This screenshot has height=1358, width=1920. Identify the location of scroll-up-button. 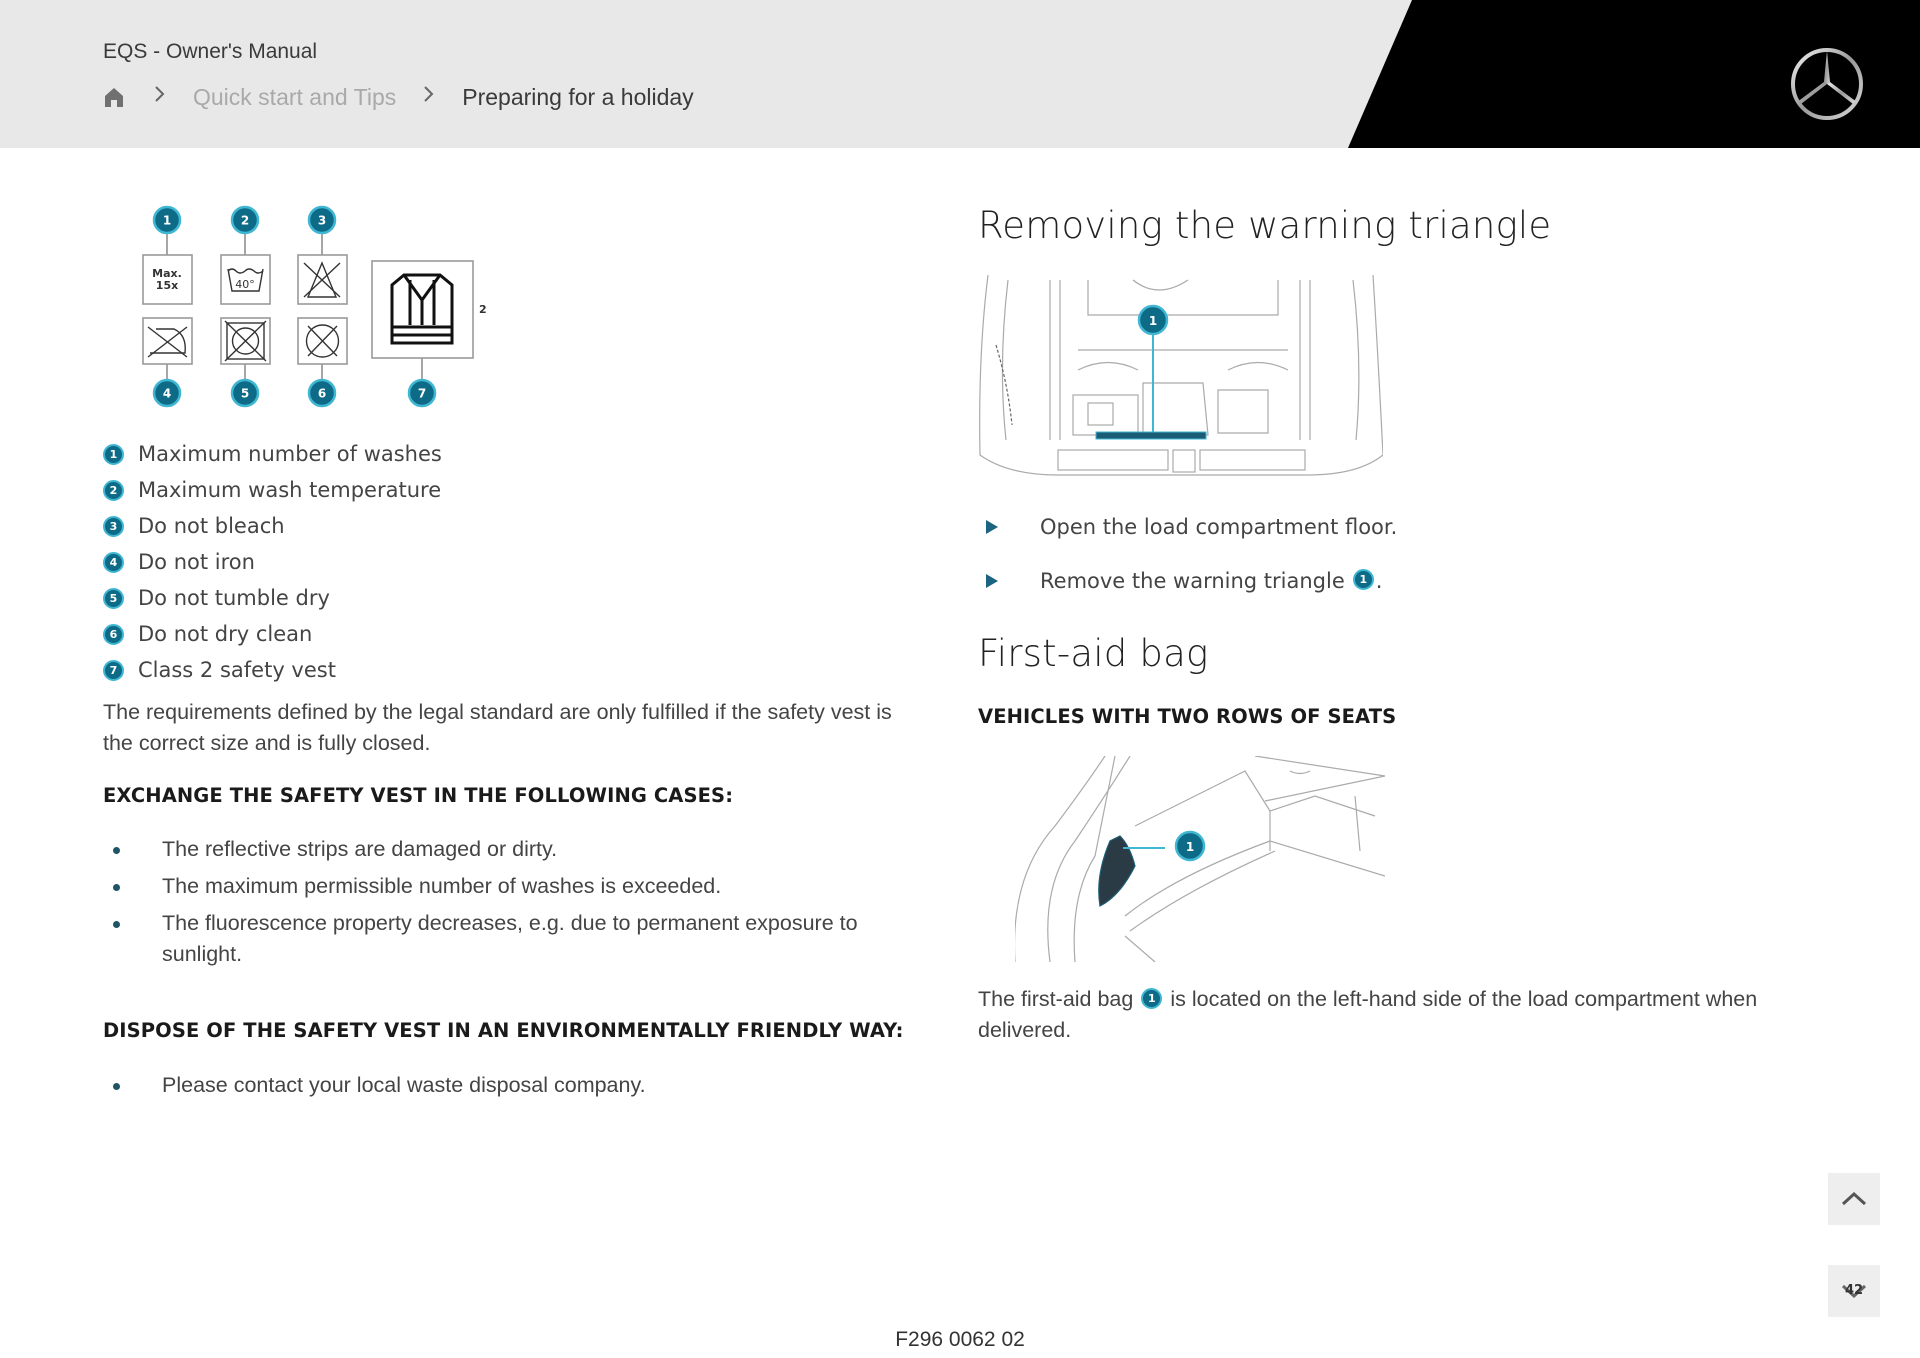
(1854, 1199).